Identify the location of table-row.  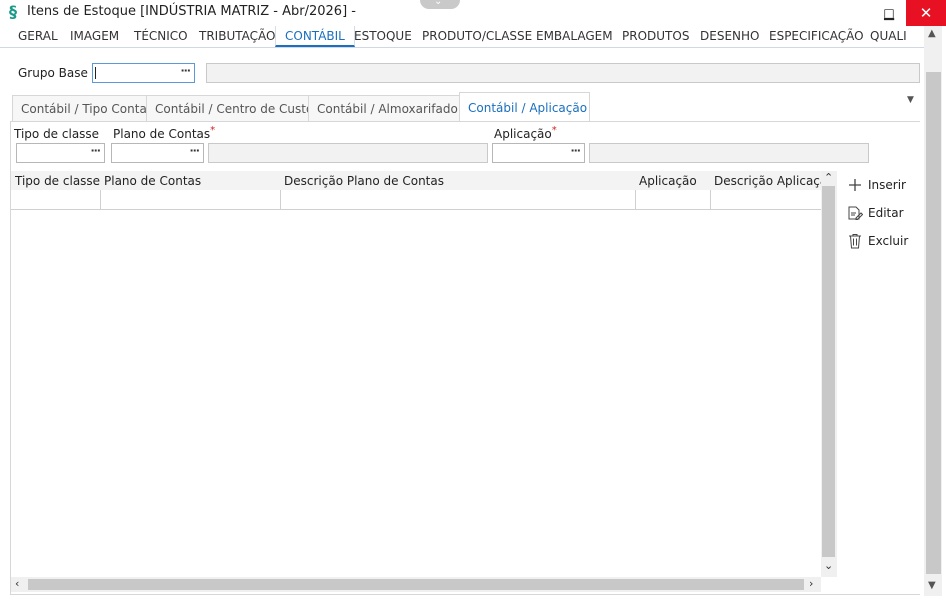
(416, 200).